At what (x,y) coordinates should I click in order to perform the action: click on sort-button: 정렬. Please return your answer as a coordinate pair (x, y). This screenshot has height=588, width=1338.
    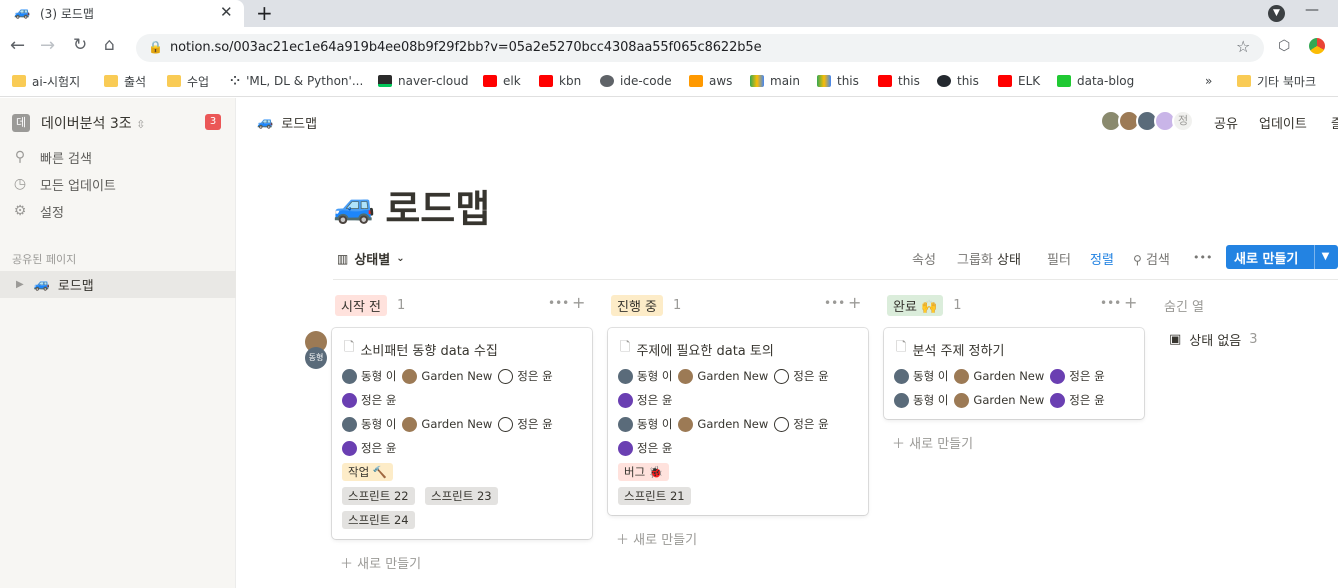
    Looking at the image, I should click on (1102, 258).